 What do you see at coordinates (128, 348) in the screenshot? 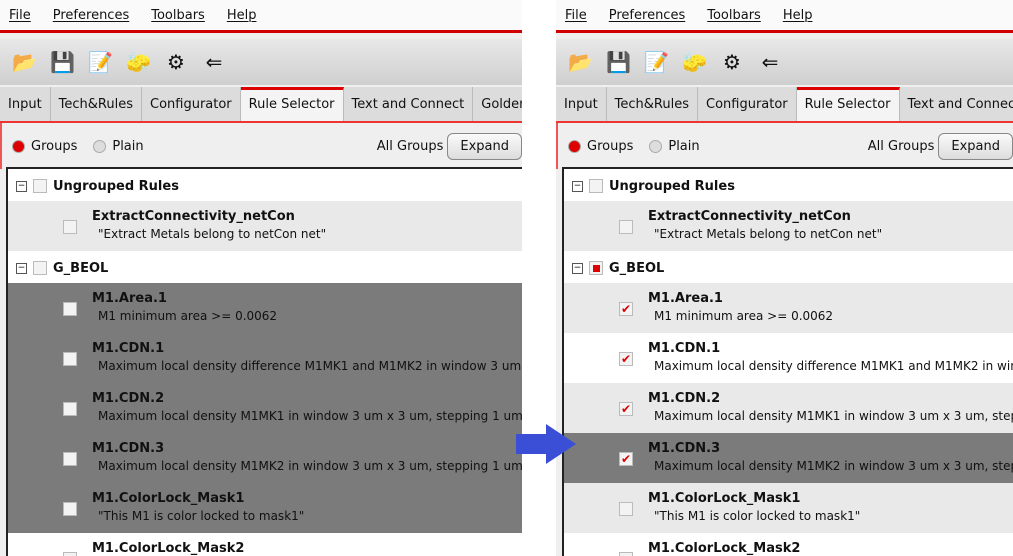
I see `rule-name: M1.CDN.1` at bounding box center [128, 348].